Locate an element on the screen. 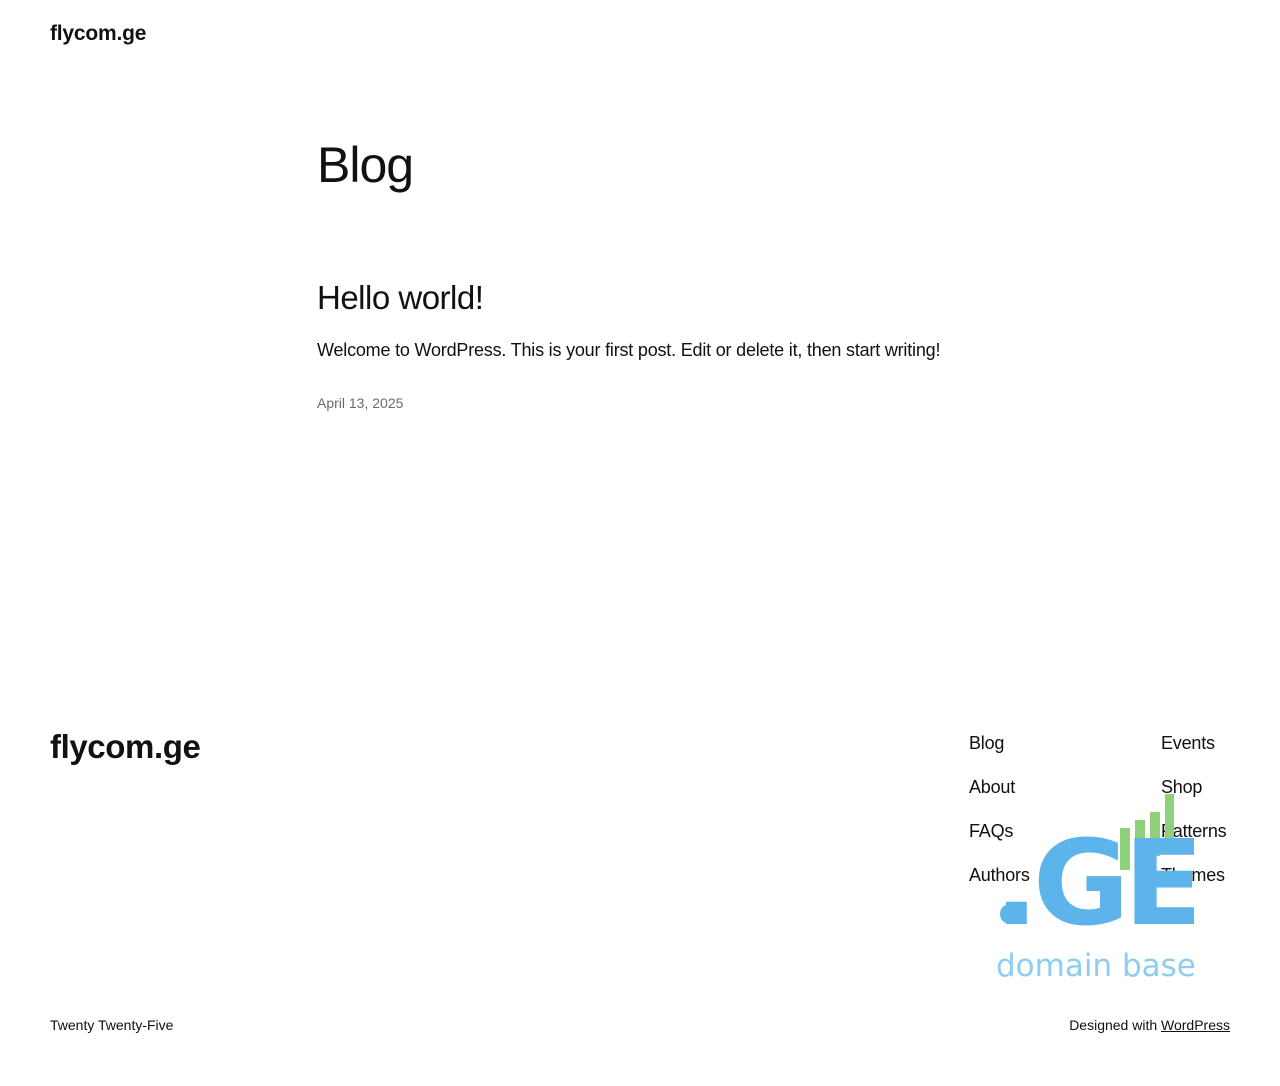 The image size is (1280, 1086). post-date: April 13, 2025 is located at coordinates (360, 403).